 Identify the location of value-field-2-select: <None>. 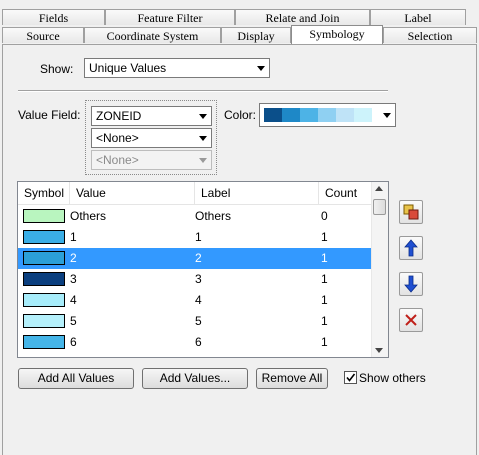
(151, 138).